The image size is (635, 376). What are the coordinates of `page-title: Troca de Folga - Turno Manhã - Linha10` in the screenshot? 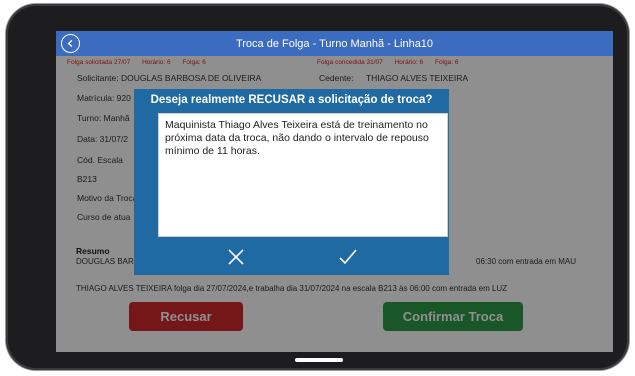 It's located at (334, 43).